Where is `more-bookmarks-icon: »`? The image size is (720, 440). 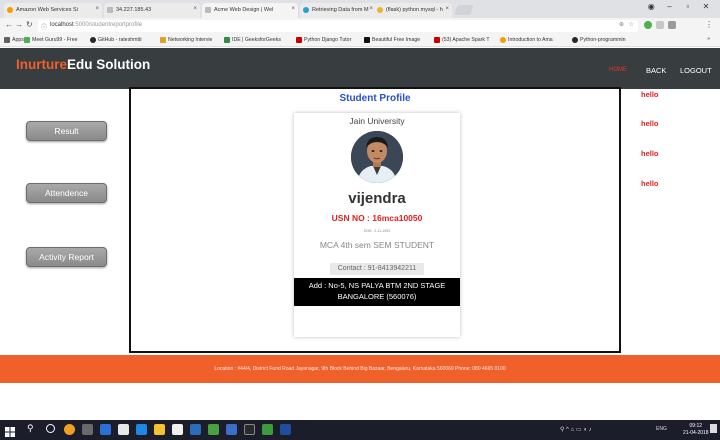
more-bookmarks-icon: » is located at coordinates (708, 39).